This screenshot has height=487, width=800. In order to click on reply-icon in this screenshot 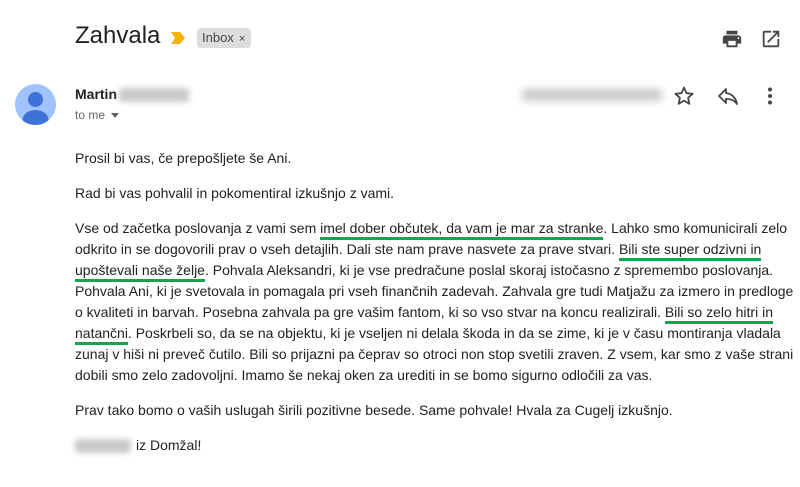, I will do `click(728, 96)`.